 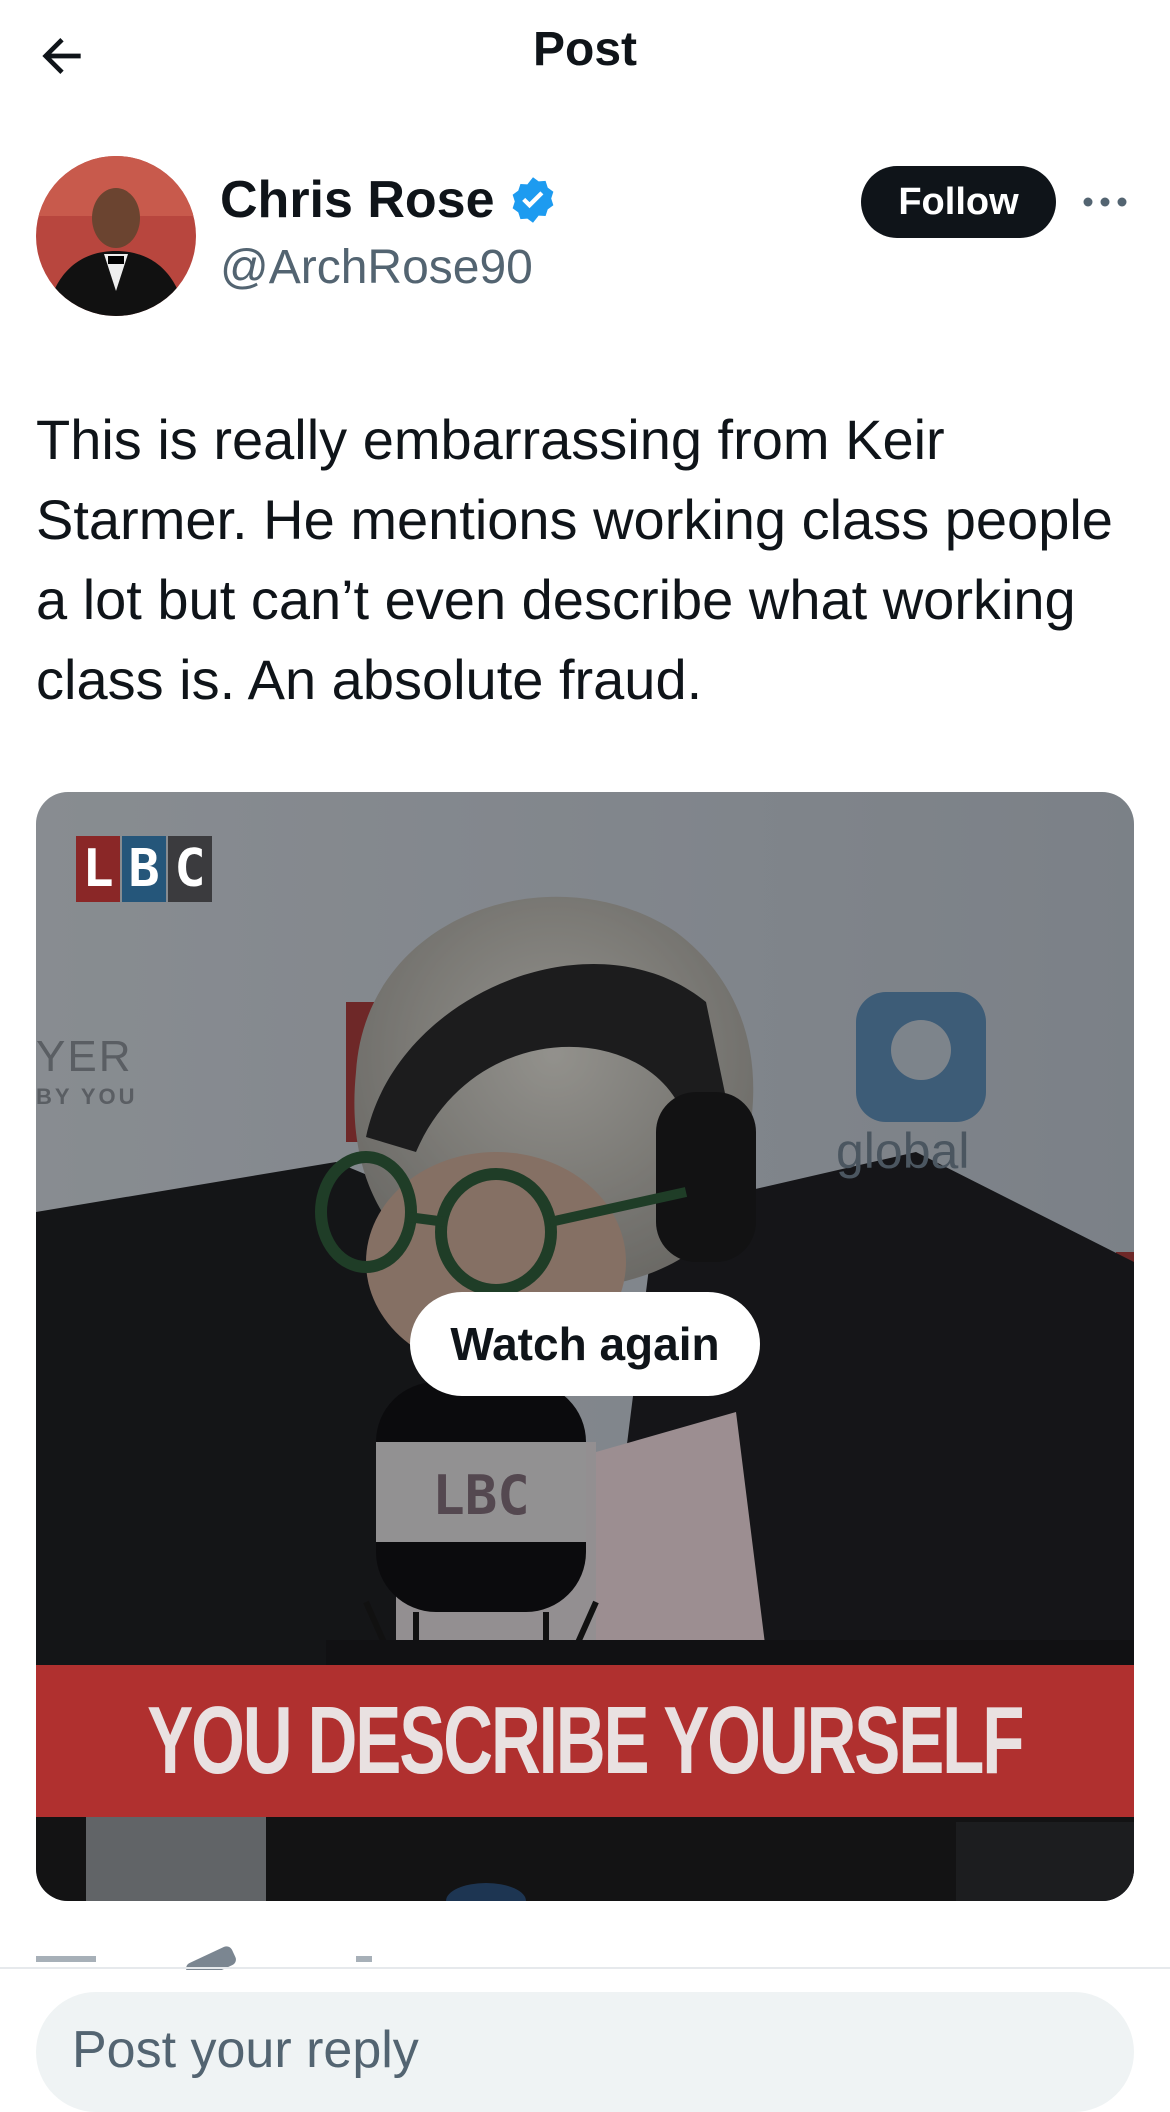 I want to click on source-icon, so click(x=204, y=1958).